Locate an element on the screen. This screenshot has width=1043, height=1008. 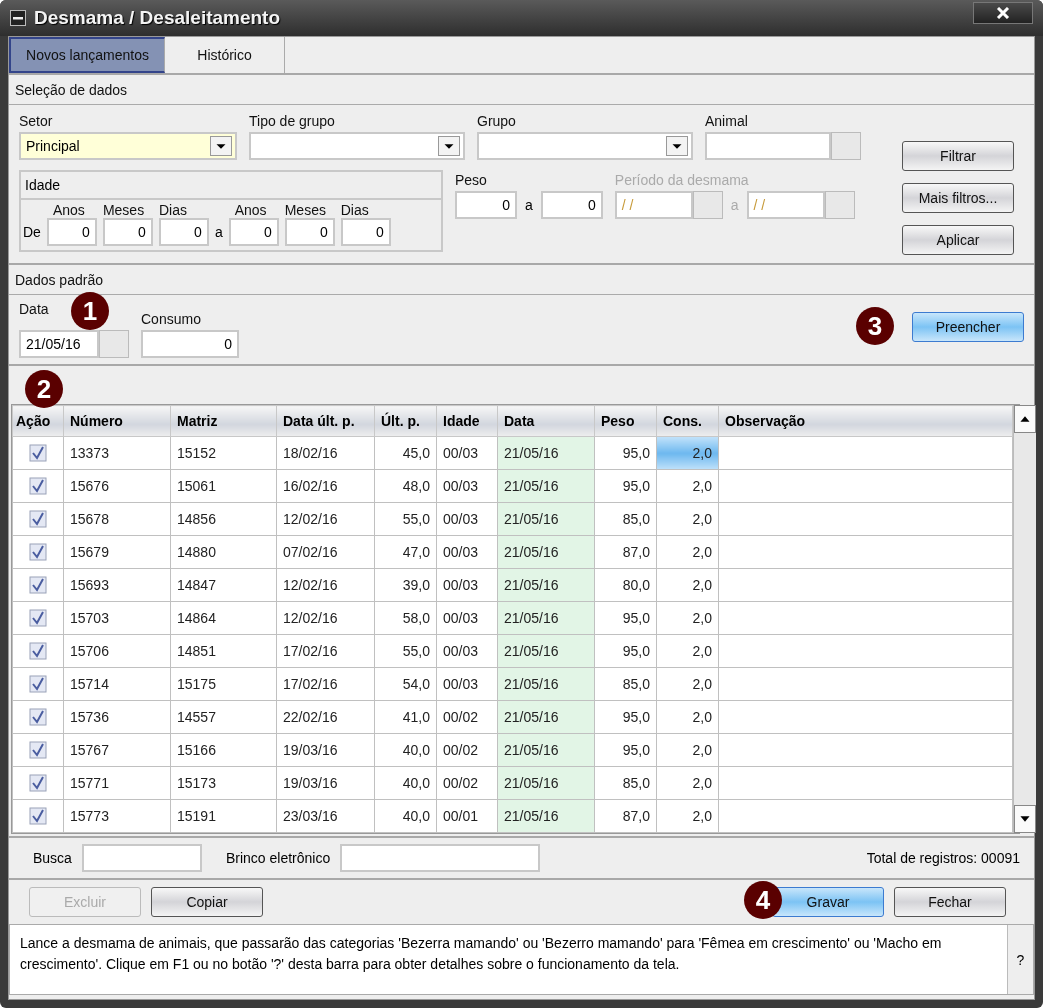
action-button: Gravar is located at coordinates (828, 902).